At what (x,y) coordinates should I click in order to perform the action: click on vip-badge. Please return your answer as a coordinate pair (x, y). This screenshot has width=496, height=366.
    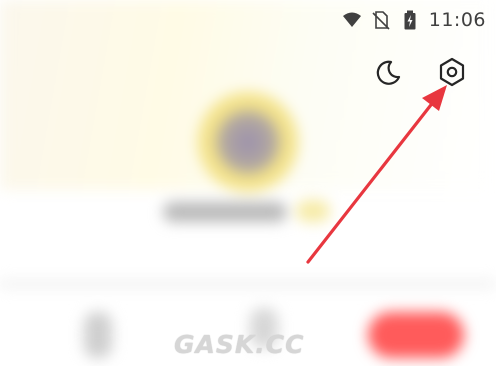
    Looking at the image, I should click on (313, 211).